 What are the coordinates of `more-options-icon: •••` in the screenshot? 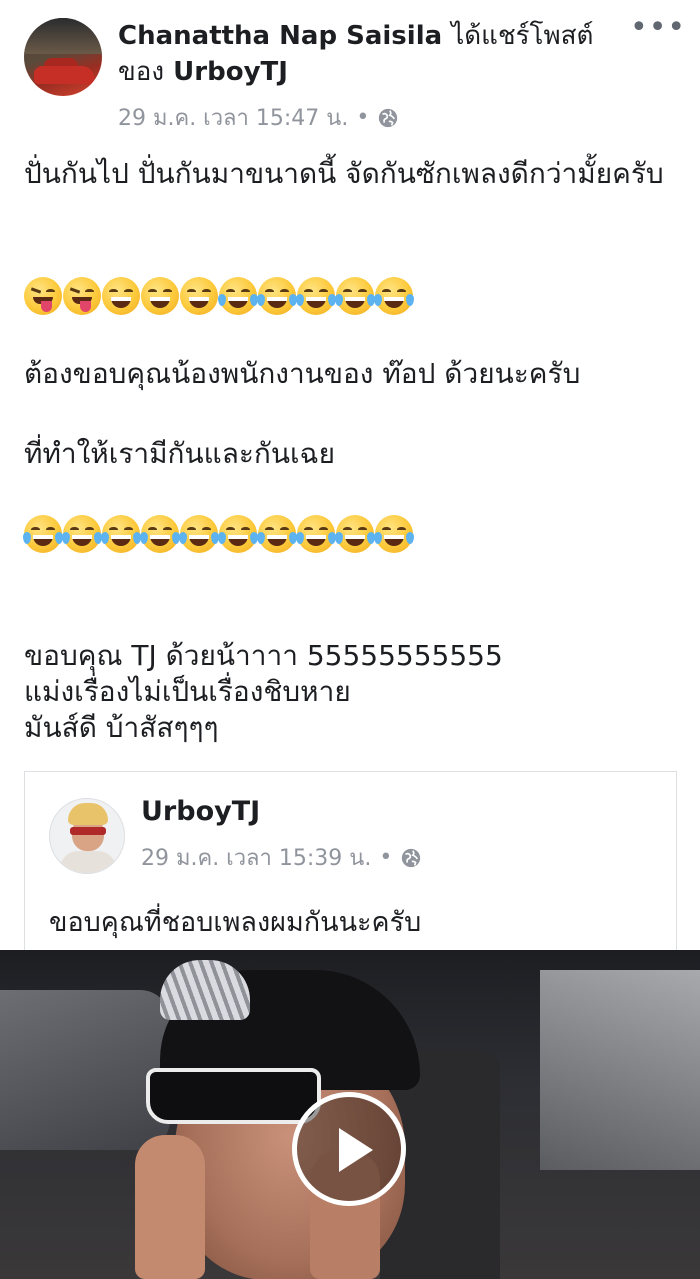 It's located at (657, 29).